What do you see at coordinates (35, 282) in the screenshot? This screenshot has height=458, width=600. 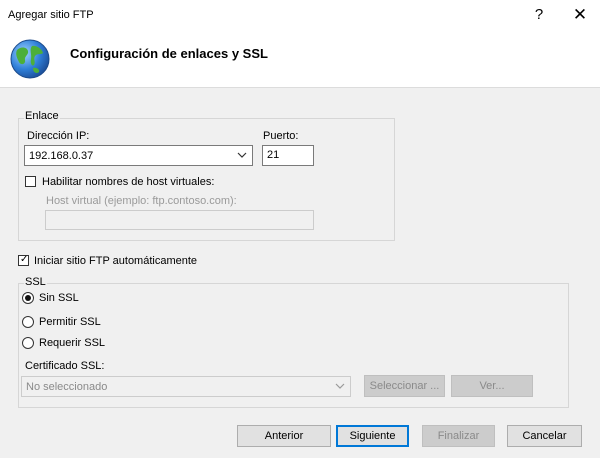 I see `ssl-group-label: SSL` at bounding box center [35, 282].